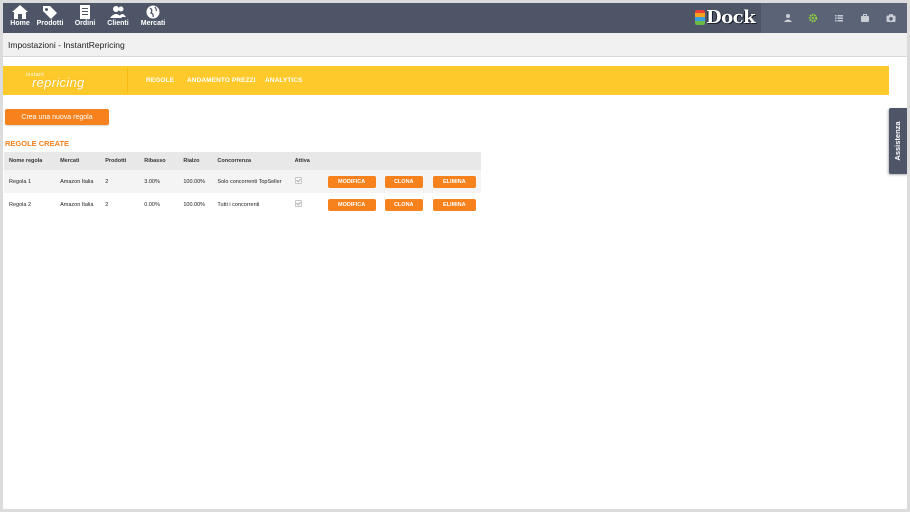 The image size is (910, 512). I want to click on col-header-attiva: Attiva, so click(302, 161).